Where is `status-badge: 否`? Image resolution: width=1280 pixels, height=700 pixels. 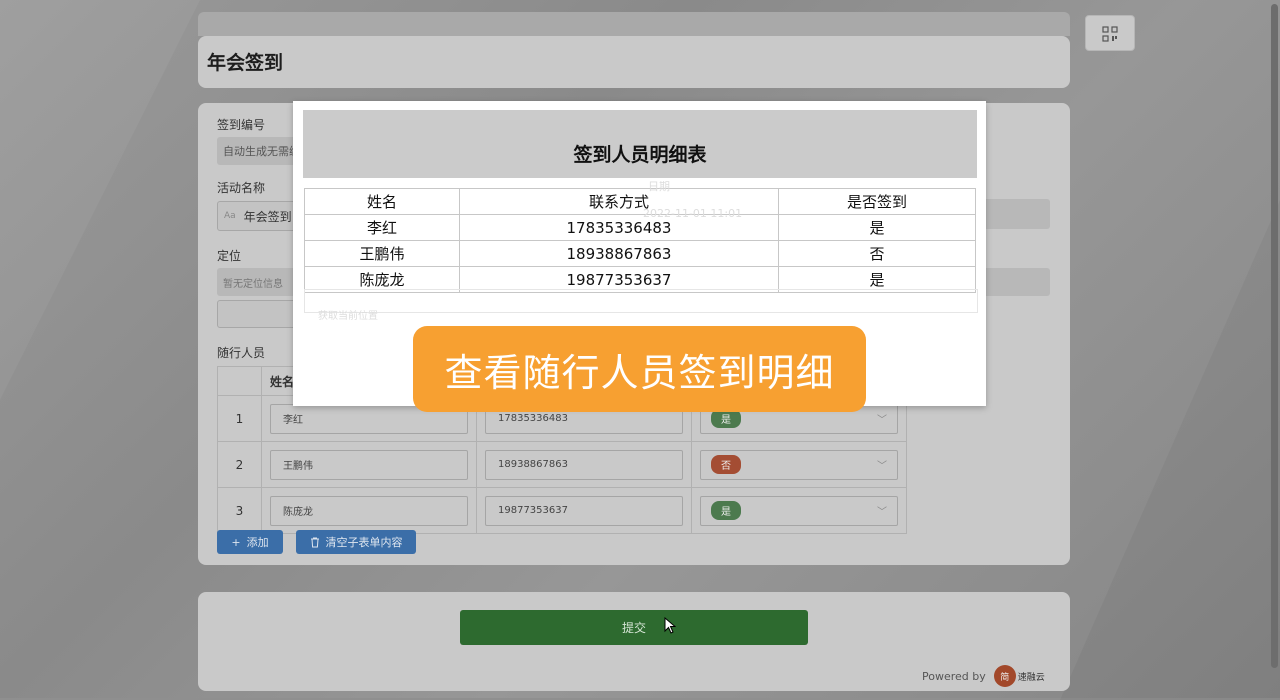 status-badge: 否 is located at coordinates (726, 464).